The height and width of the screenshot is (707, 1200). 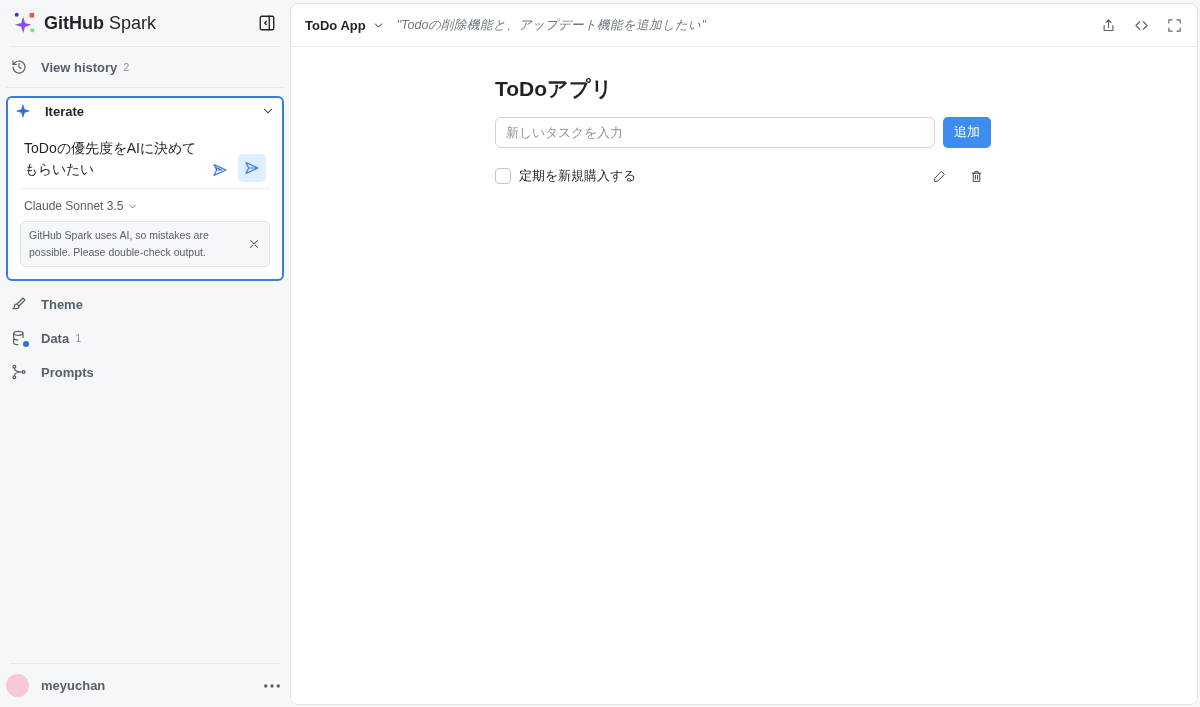 I want to click on sparkle-icon, so click(x=23, y=111).